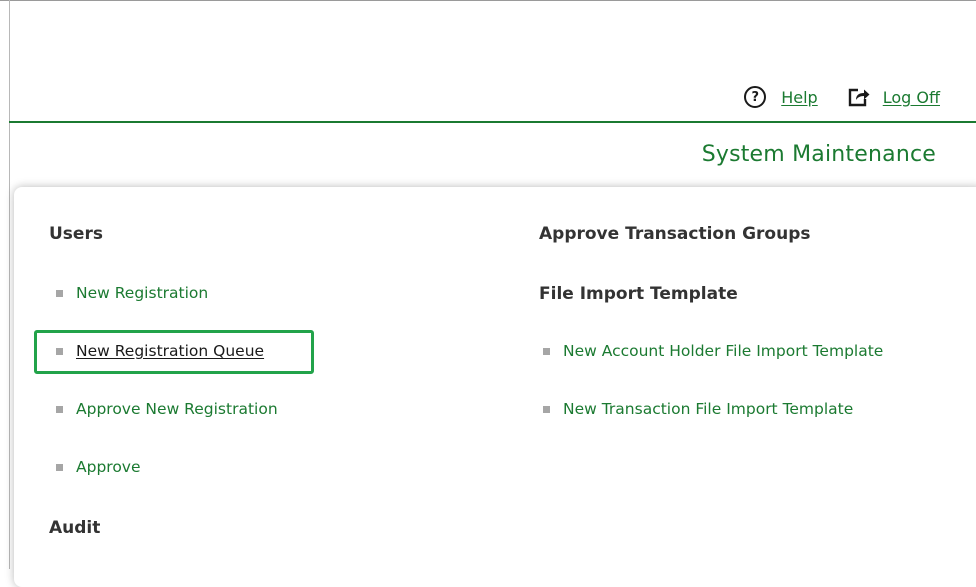 Image resolution: width=976 pixels, height=587 pixels. What do you see at coordinates (818, 154) in the screenshot?
I see `page-title: System Maintenance` at bounding box center [818, 154].